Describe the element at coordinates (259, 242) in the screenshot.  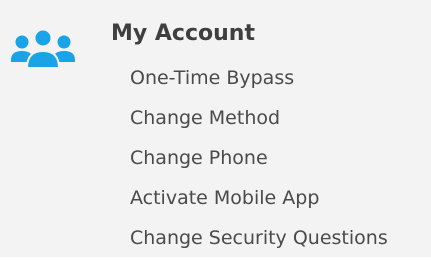
I see `change-security-questions-link: Change Security Questions` at that location.